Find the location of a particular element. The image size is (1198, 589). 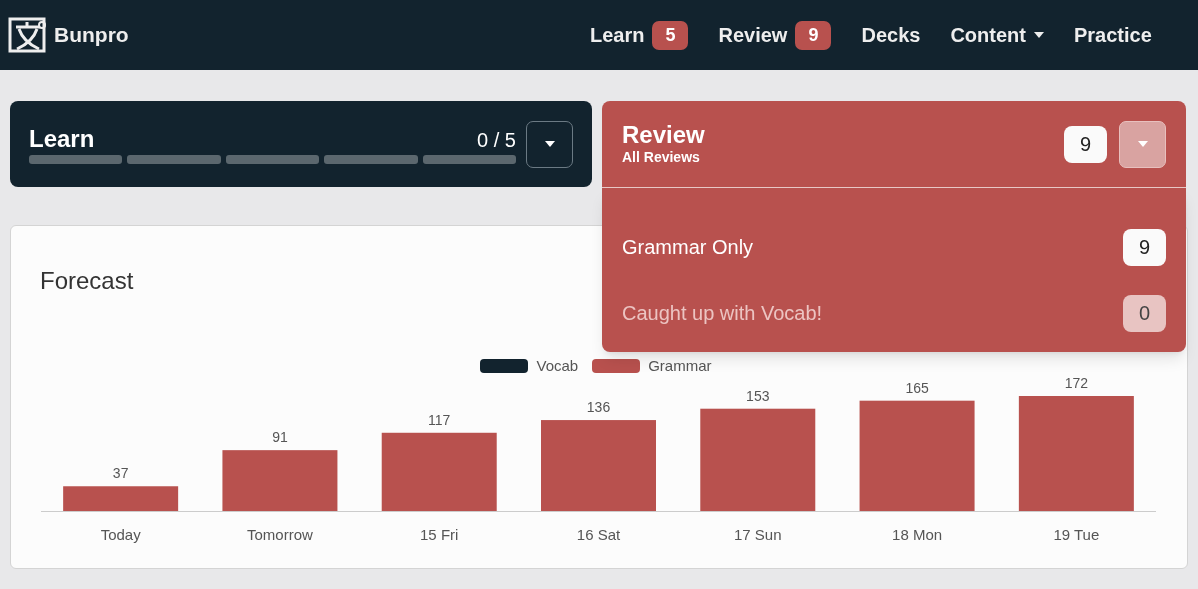

category-label: 17 Sun is located at coordinates (758, 534).